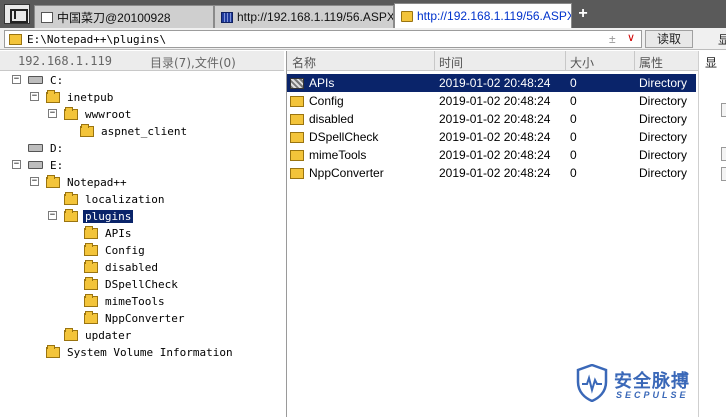 This screenshot has height=417, width=726. I want to click on tree-node-config: Config, so click(115, 250).